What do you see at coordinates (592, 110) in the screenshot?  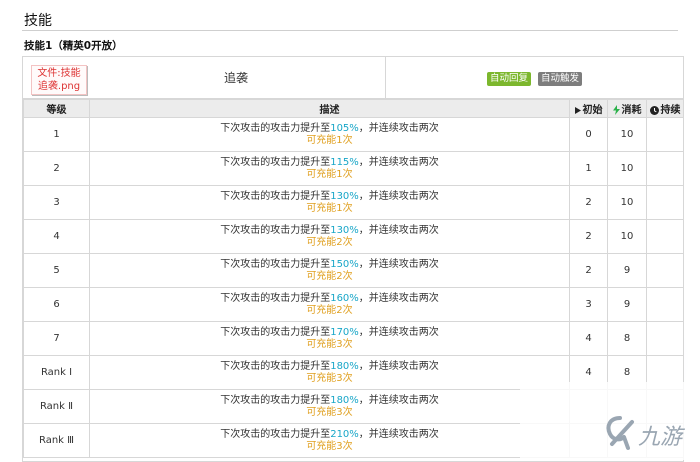 I see `header-initial-label: 初始` at bounding box center [592, 110].